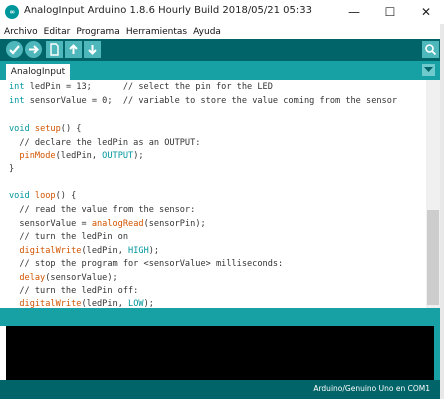  What do you see at coordinates (20, 32) in the screenshot?
I see `menu-archivo: Archivo` at bounding box center [20, 32].